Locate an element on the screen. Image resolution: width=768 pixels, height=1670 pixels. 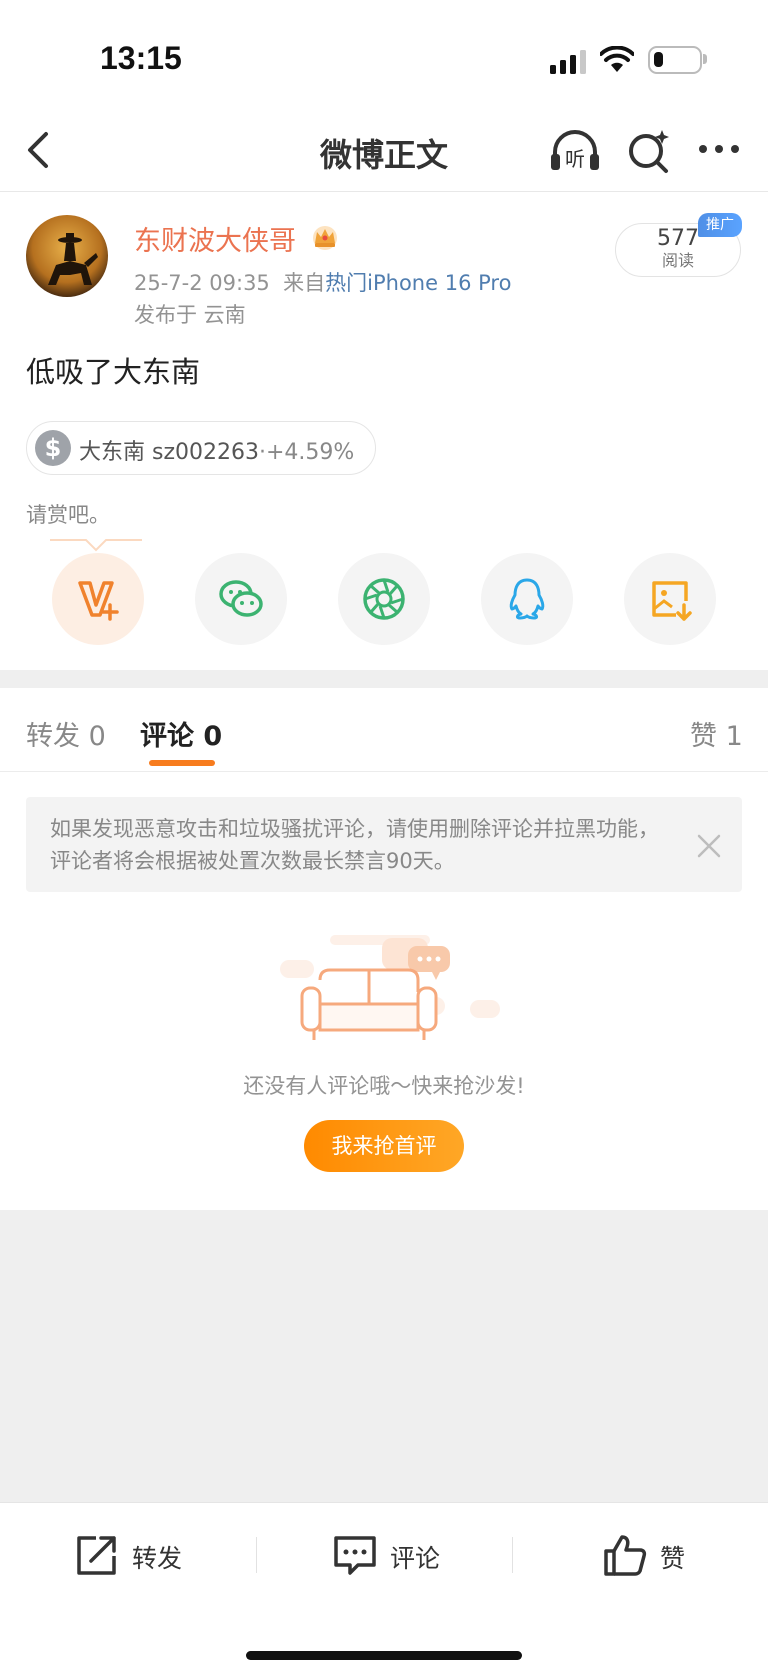
post-meta: 25-7-2 09:35 来自热门iPhone 16 Pro is located at coordinates (322, 282).